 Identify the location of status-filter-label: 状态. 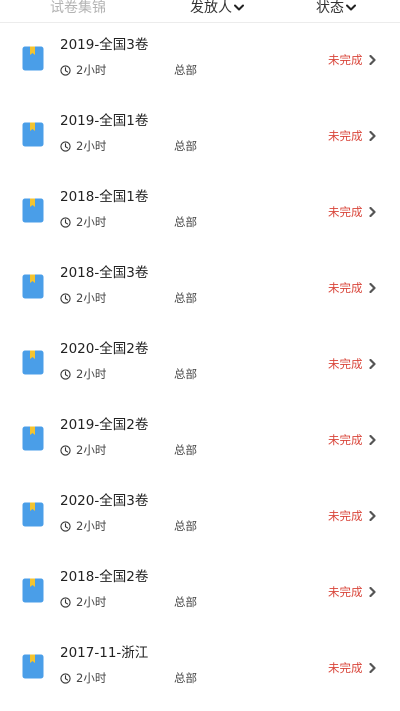
(330, 8).